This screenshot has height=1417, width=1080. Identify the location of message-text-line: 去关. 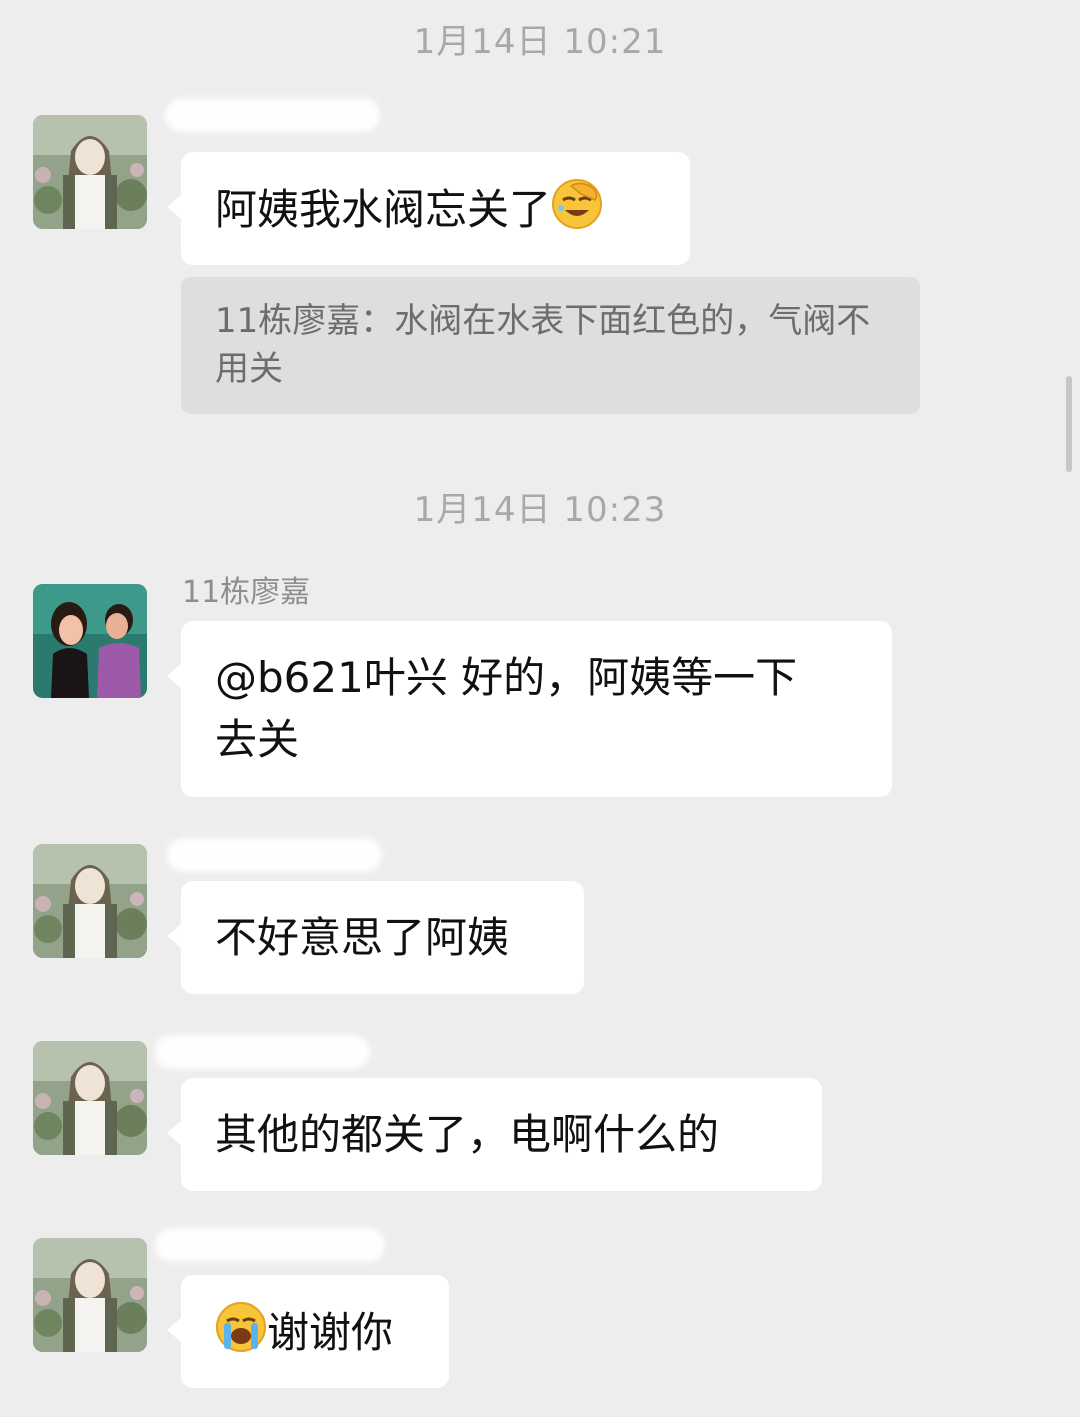
(257, 739).